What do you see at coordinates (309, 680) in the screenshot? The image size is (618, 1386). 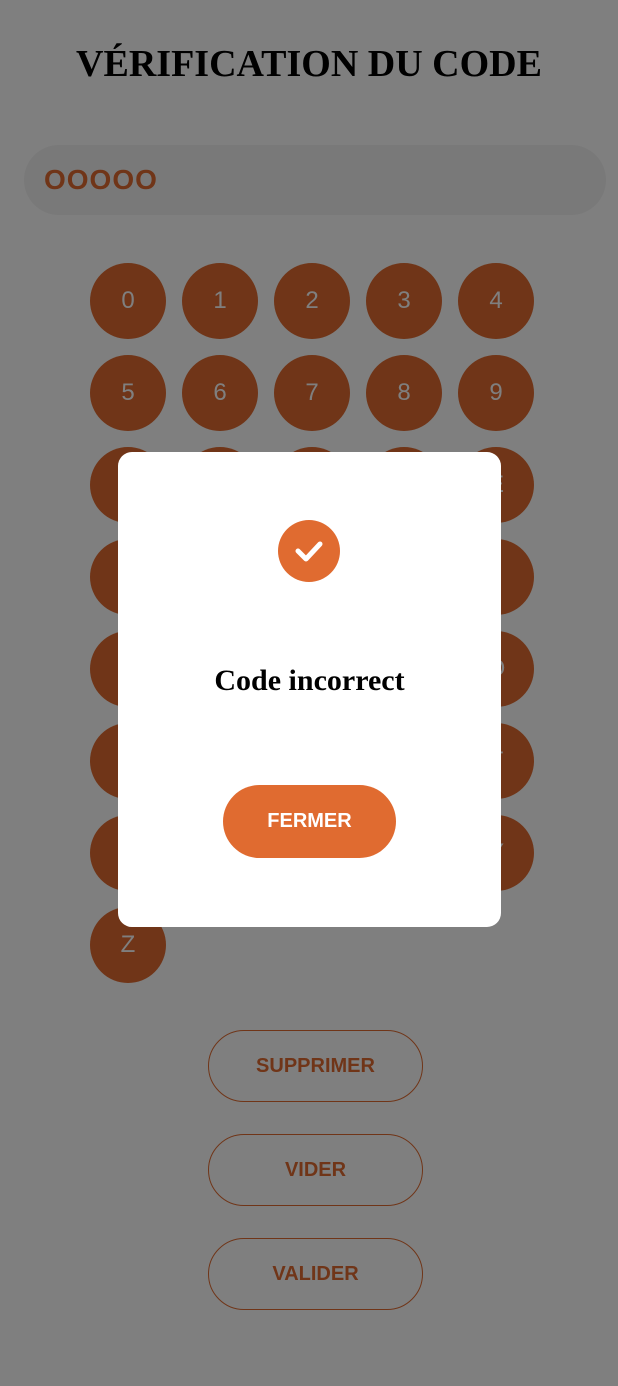 I see `modal-message: Code incorrect` at bounding box center [309, 680].